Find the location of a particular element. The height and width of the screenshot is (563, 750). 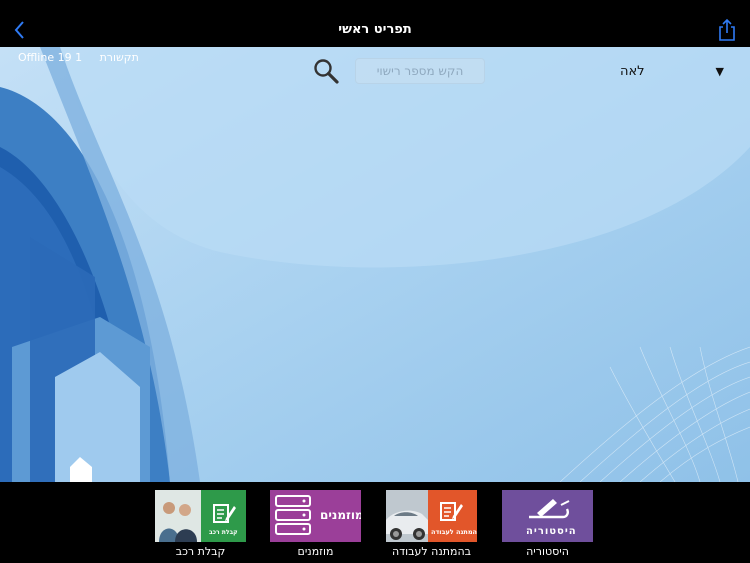

page-title: תפריט ראשי is located at coordinates (375, 29).